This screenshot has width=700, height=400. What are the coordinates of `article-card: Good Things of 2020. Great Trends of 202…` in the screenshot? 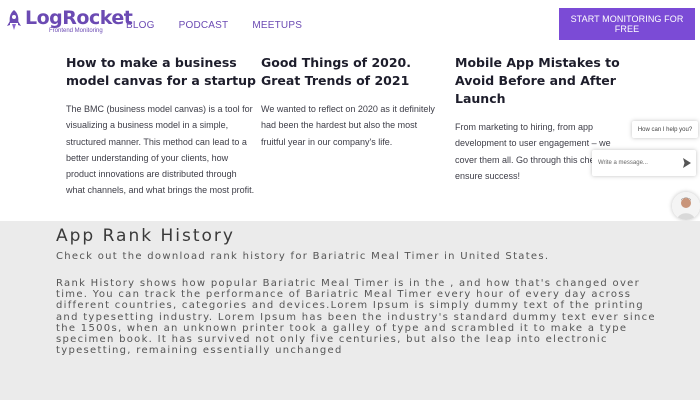 It's located at (351, 102).